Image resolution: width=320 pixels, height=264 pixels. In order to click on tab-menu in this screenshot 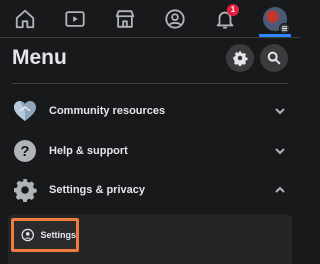, I will do `click(275, 18)`.